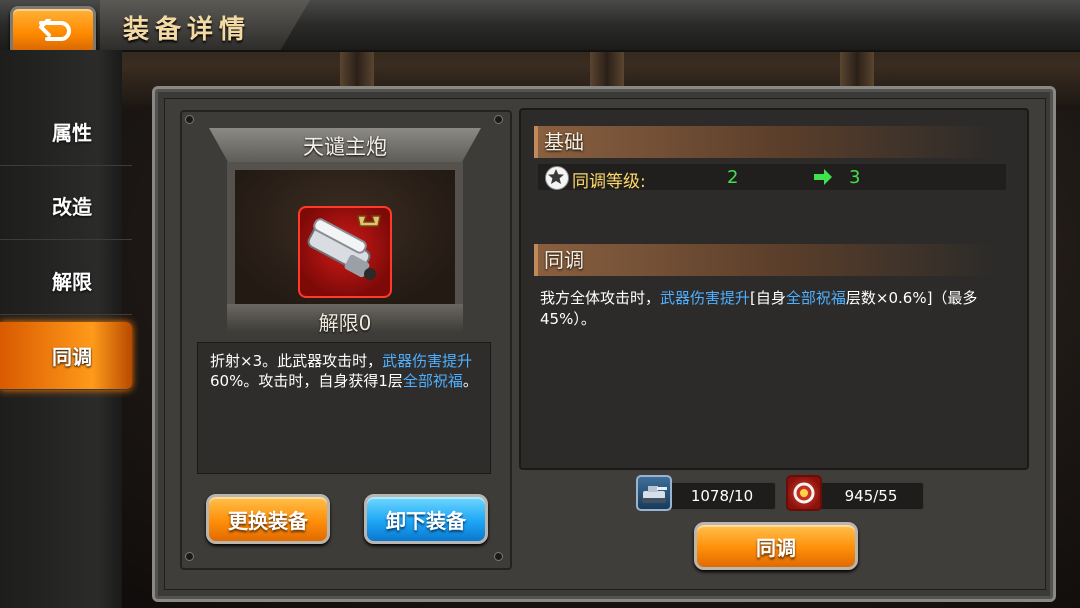 The width and height of the screenshot is (1080, 608). I want to click on cannon-weapon-icon, so click(345, 252).